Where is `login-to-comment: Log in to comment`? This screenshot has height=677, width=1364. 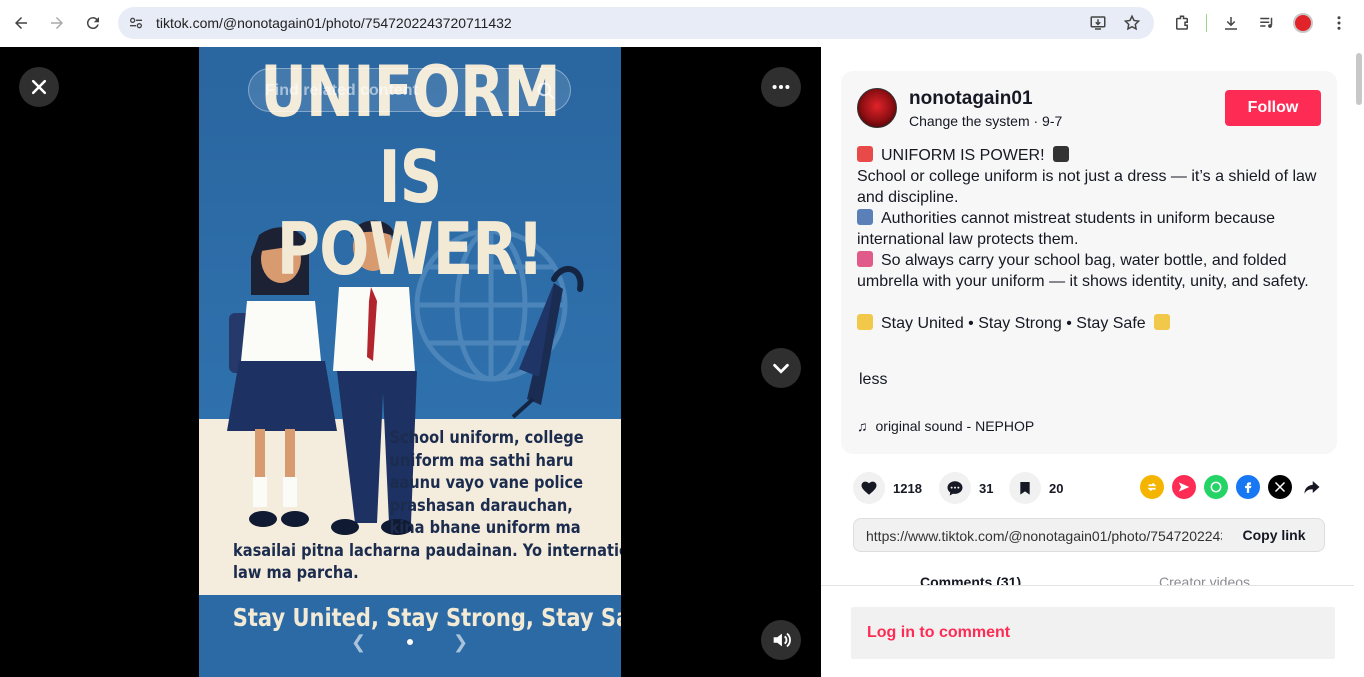
login-to-comment: Log in to comment is located at coordinates (1093, 633).